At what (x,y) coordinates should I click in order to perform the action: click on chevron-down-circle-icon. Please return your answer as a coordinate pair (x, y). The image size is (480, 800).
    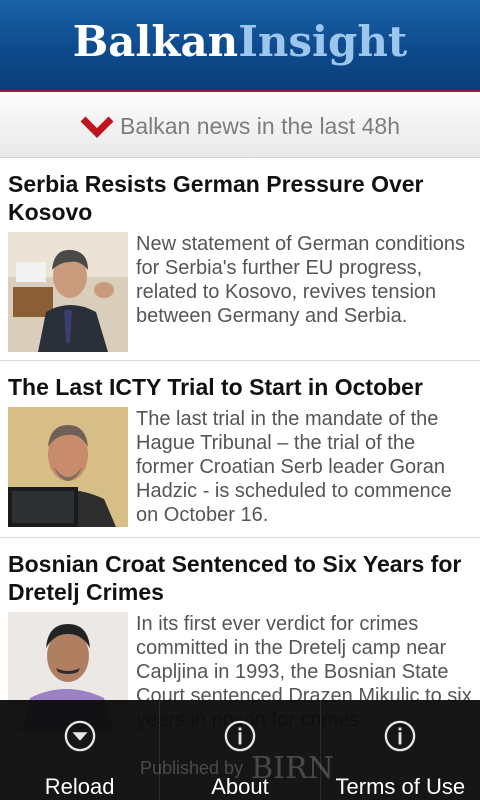
    Looking at the image, I should click on (79, 736).